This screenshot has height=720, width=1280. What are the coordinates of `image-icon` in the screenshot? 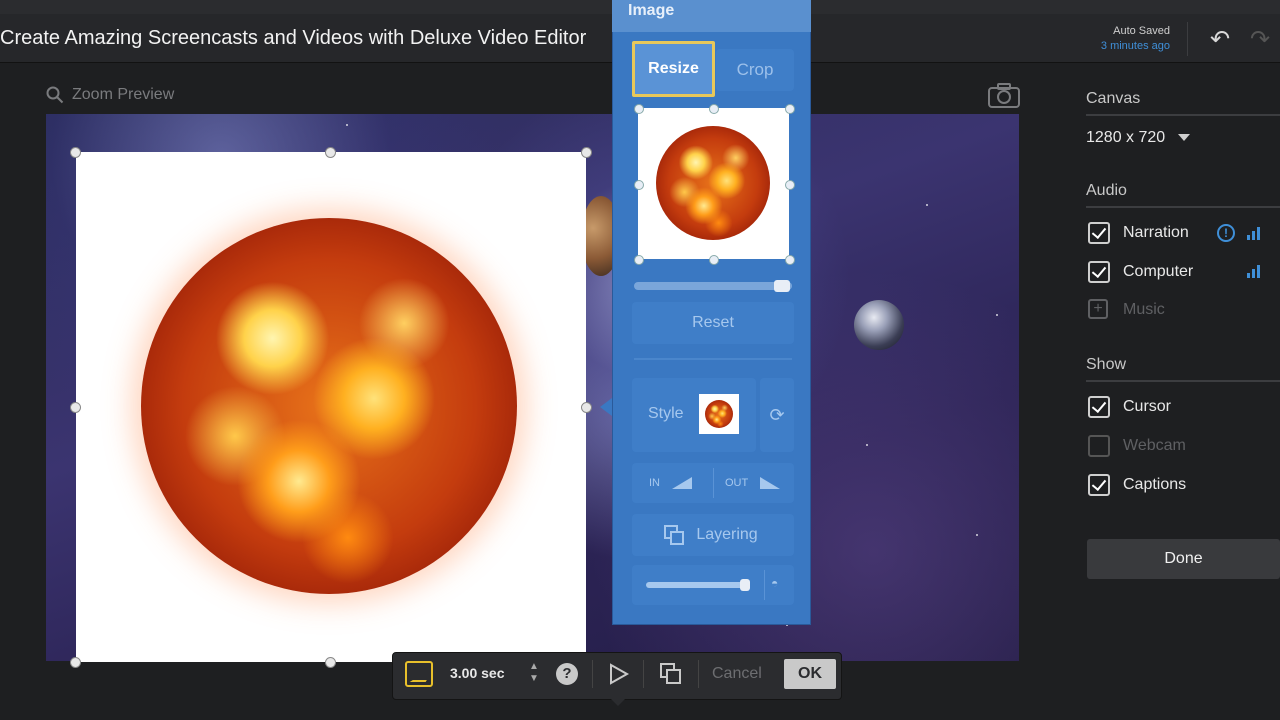 It's located at (419, 674).